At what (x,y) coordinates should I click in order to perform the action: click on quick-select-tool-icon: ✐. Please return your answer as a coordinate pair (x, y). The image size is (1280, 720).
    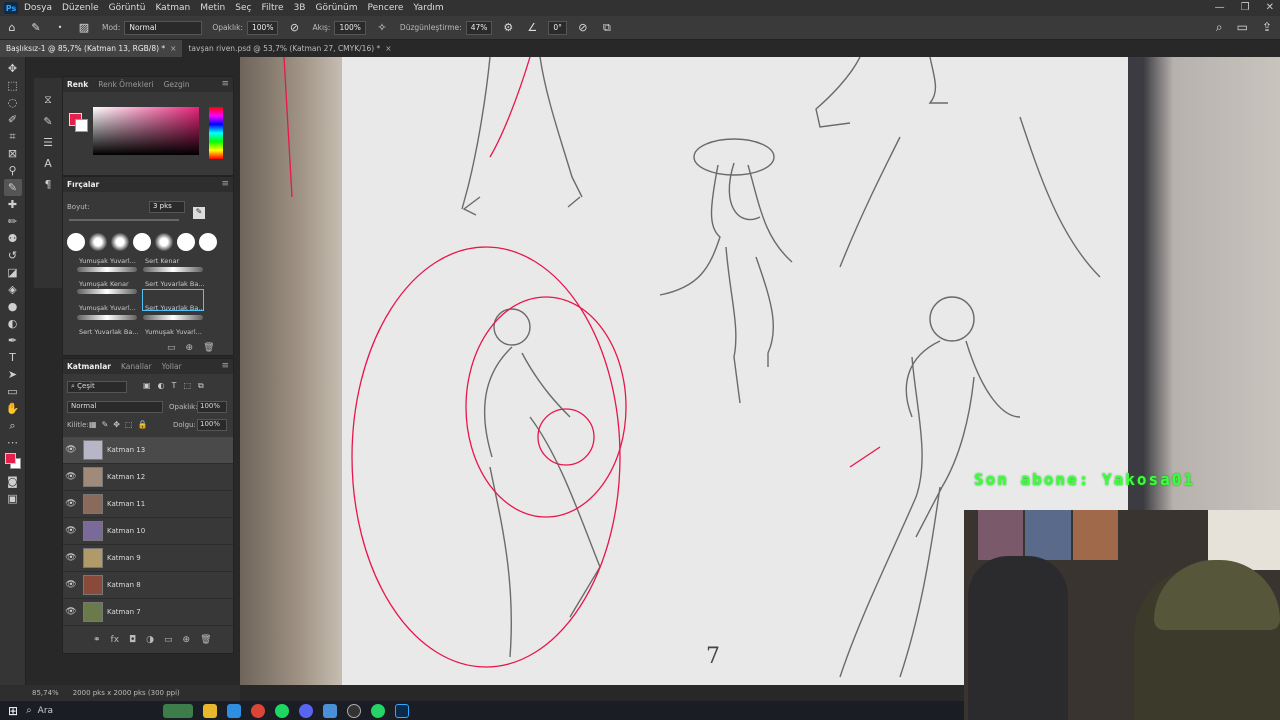
    Looking at the image, I should click on (13, 119).